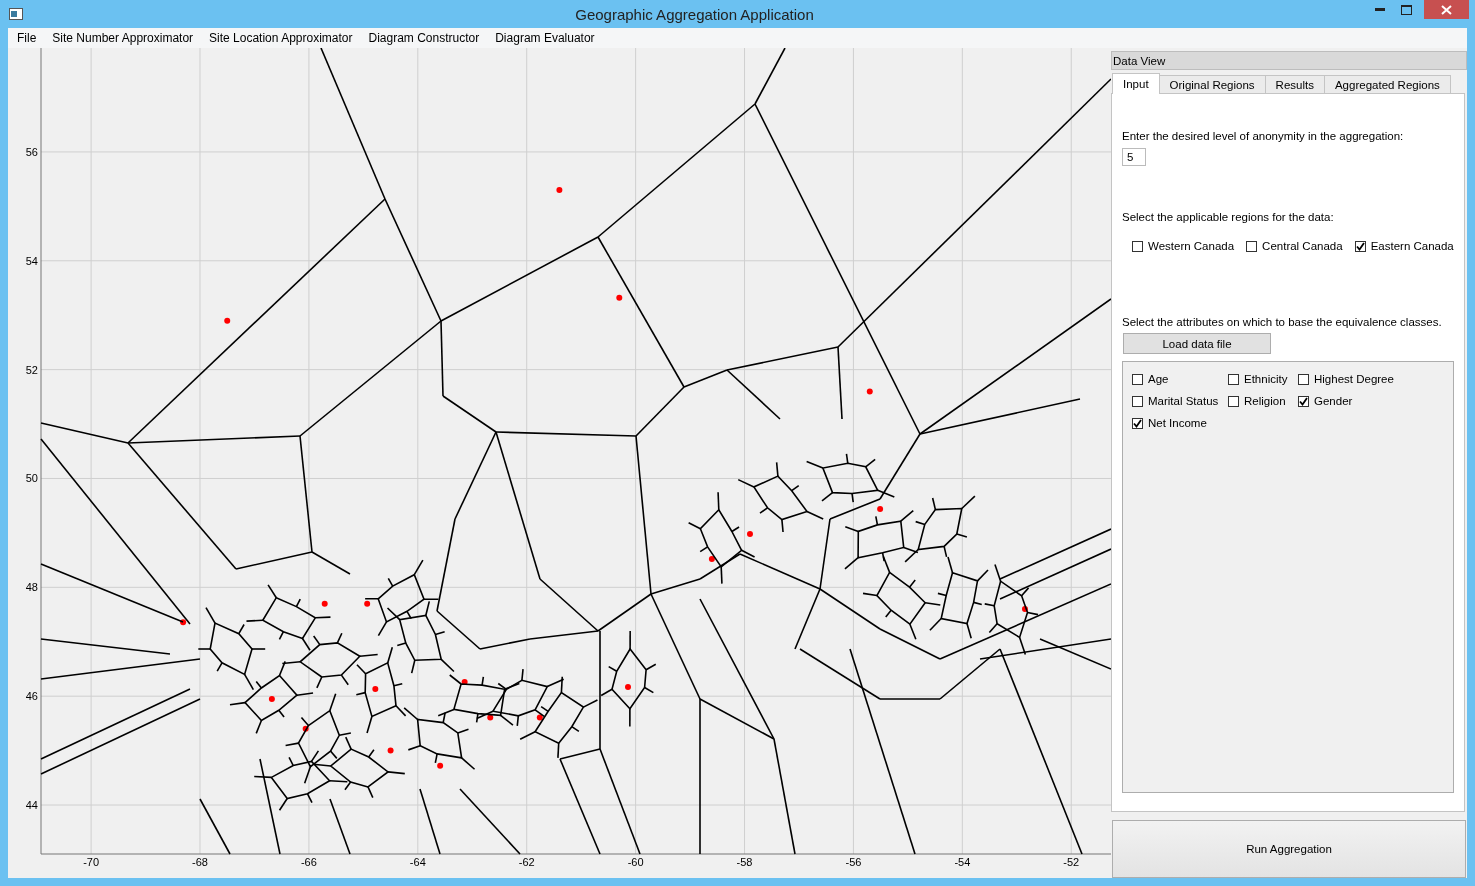 The height and width of the screenshot is (886, 1475). I want to click on close-button, so click(1446, 9).